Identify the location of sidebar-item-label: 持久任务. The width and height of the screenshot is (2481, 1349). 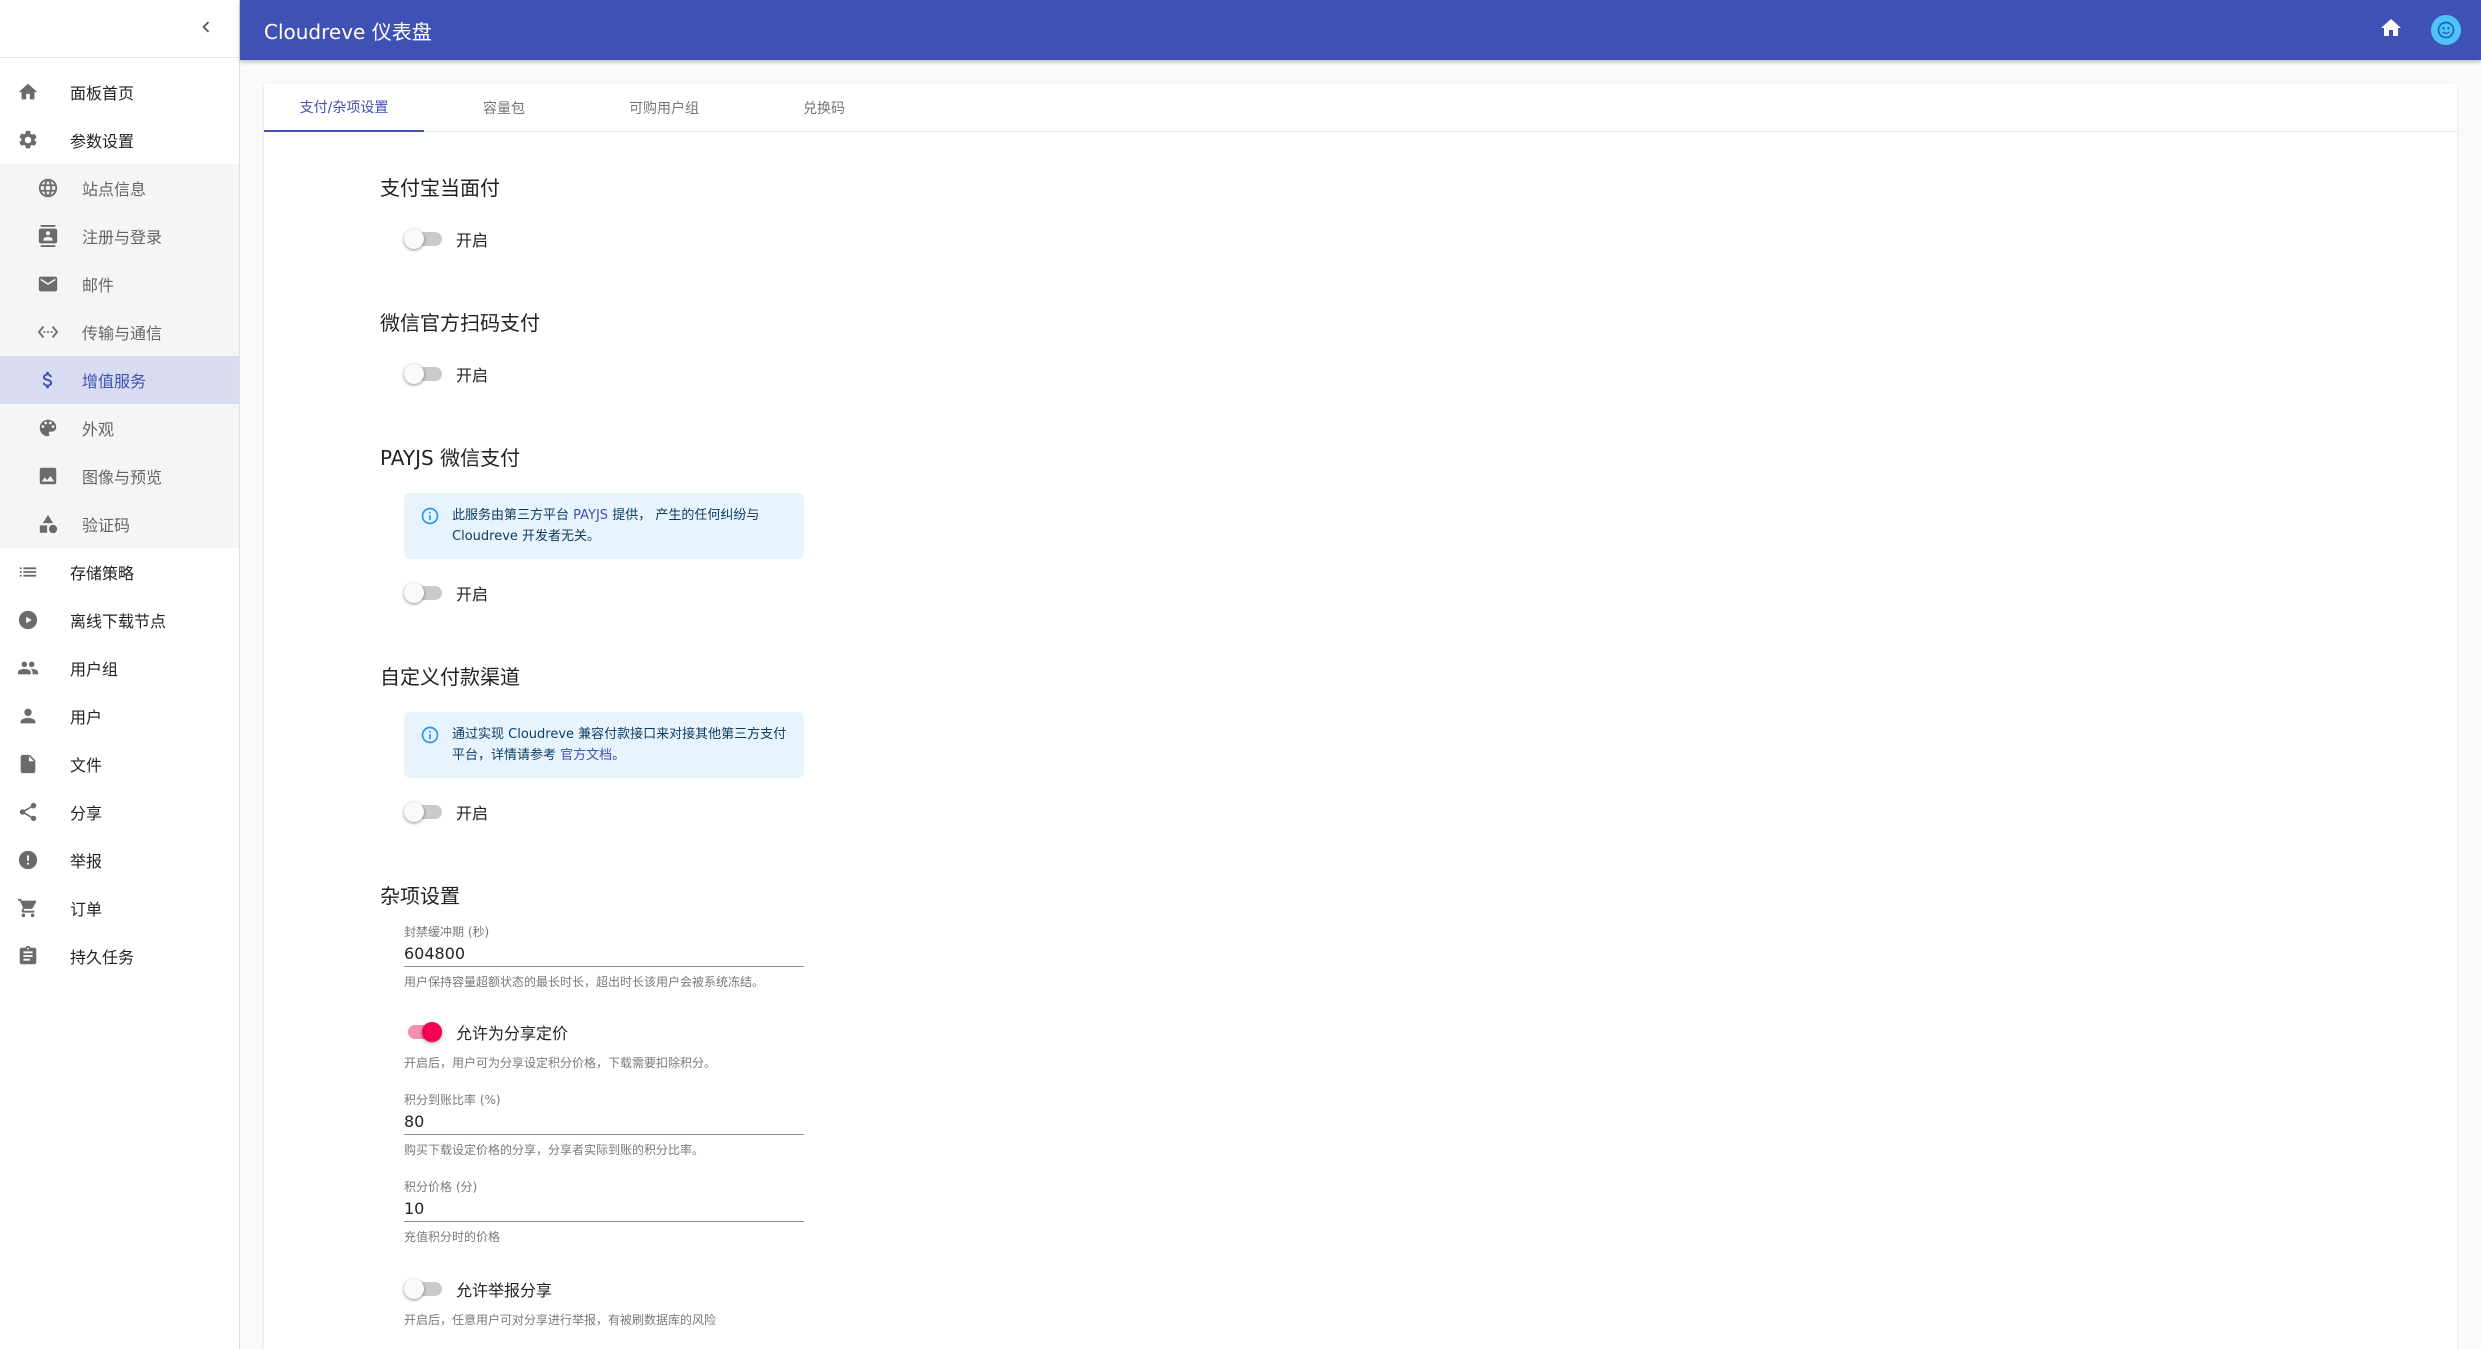
(102, 957).